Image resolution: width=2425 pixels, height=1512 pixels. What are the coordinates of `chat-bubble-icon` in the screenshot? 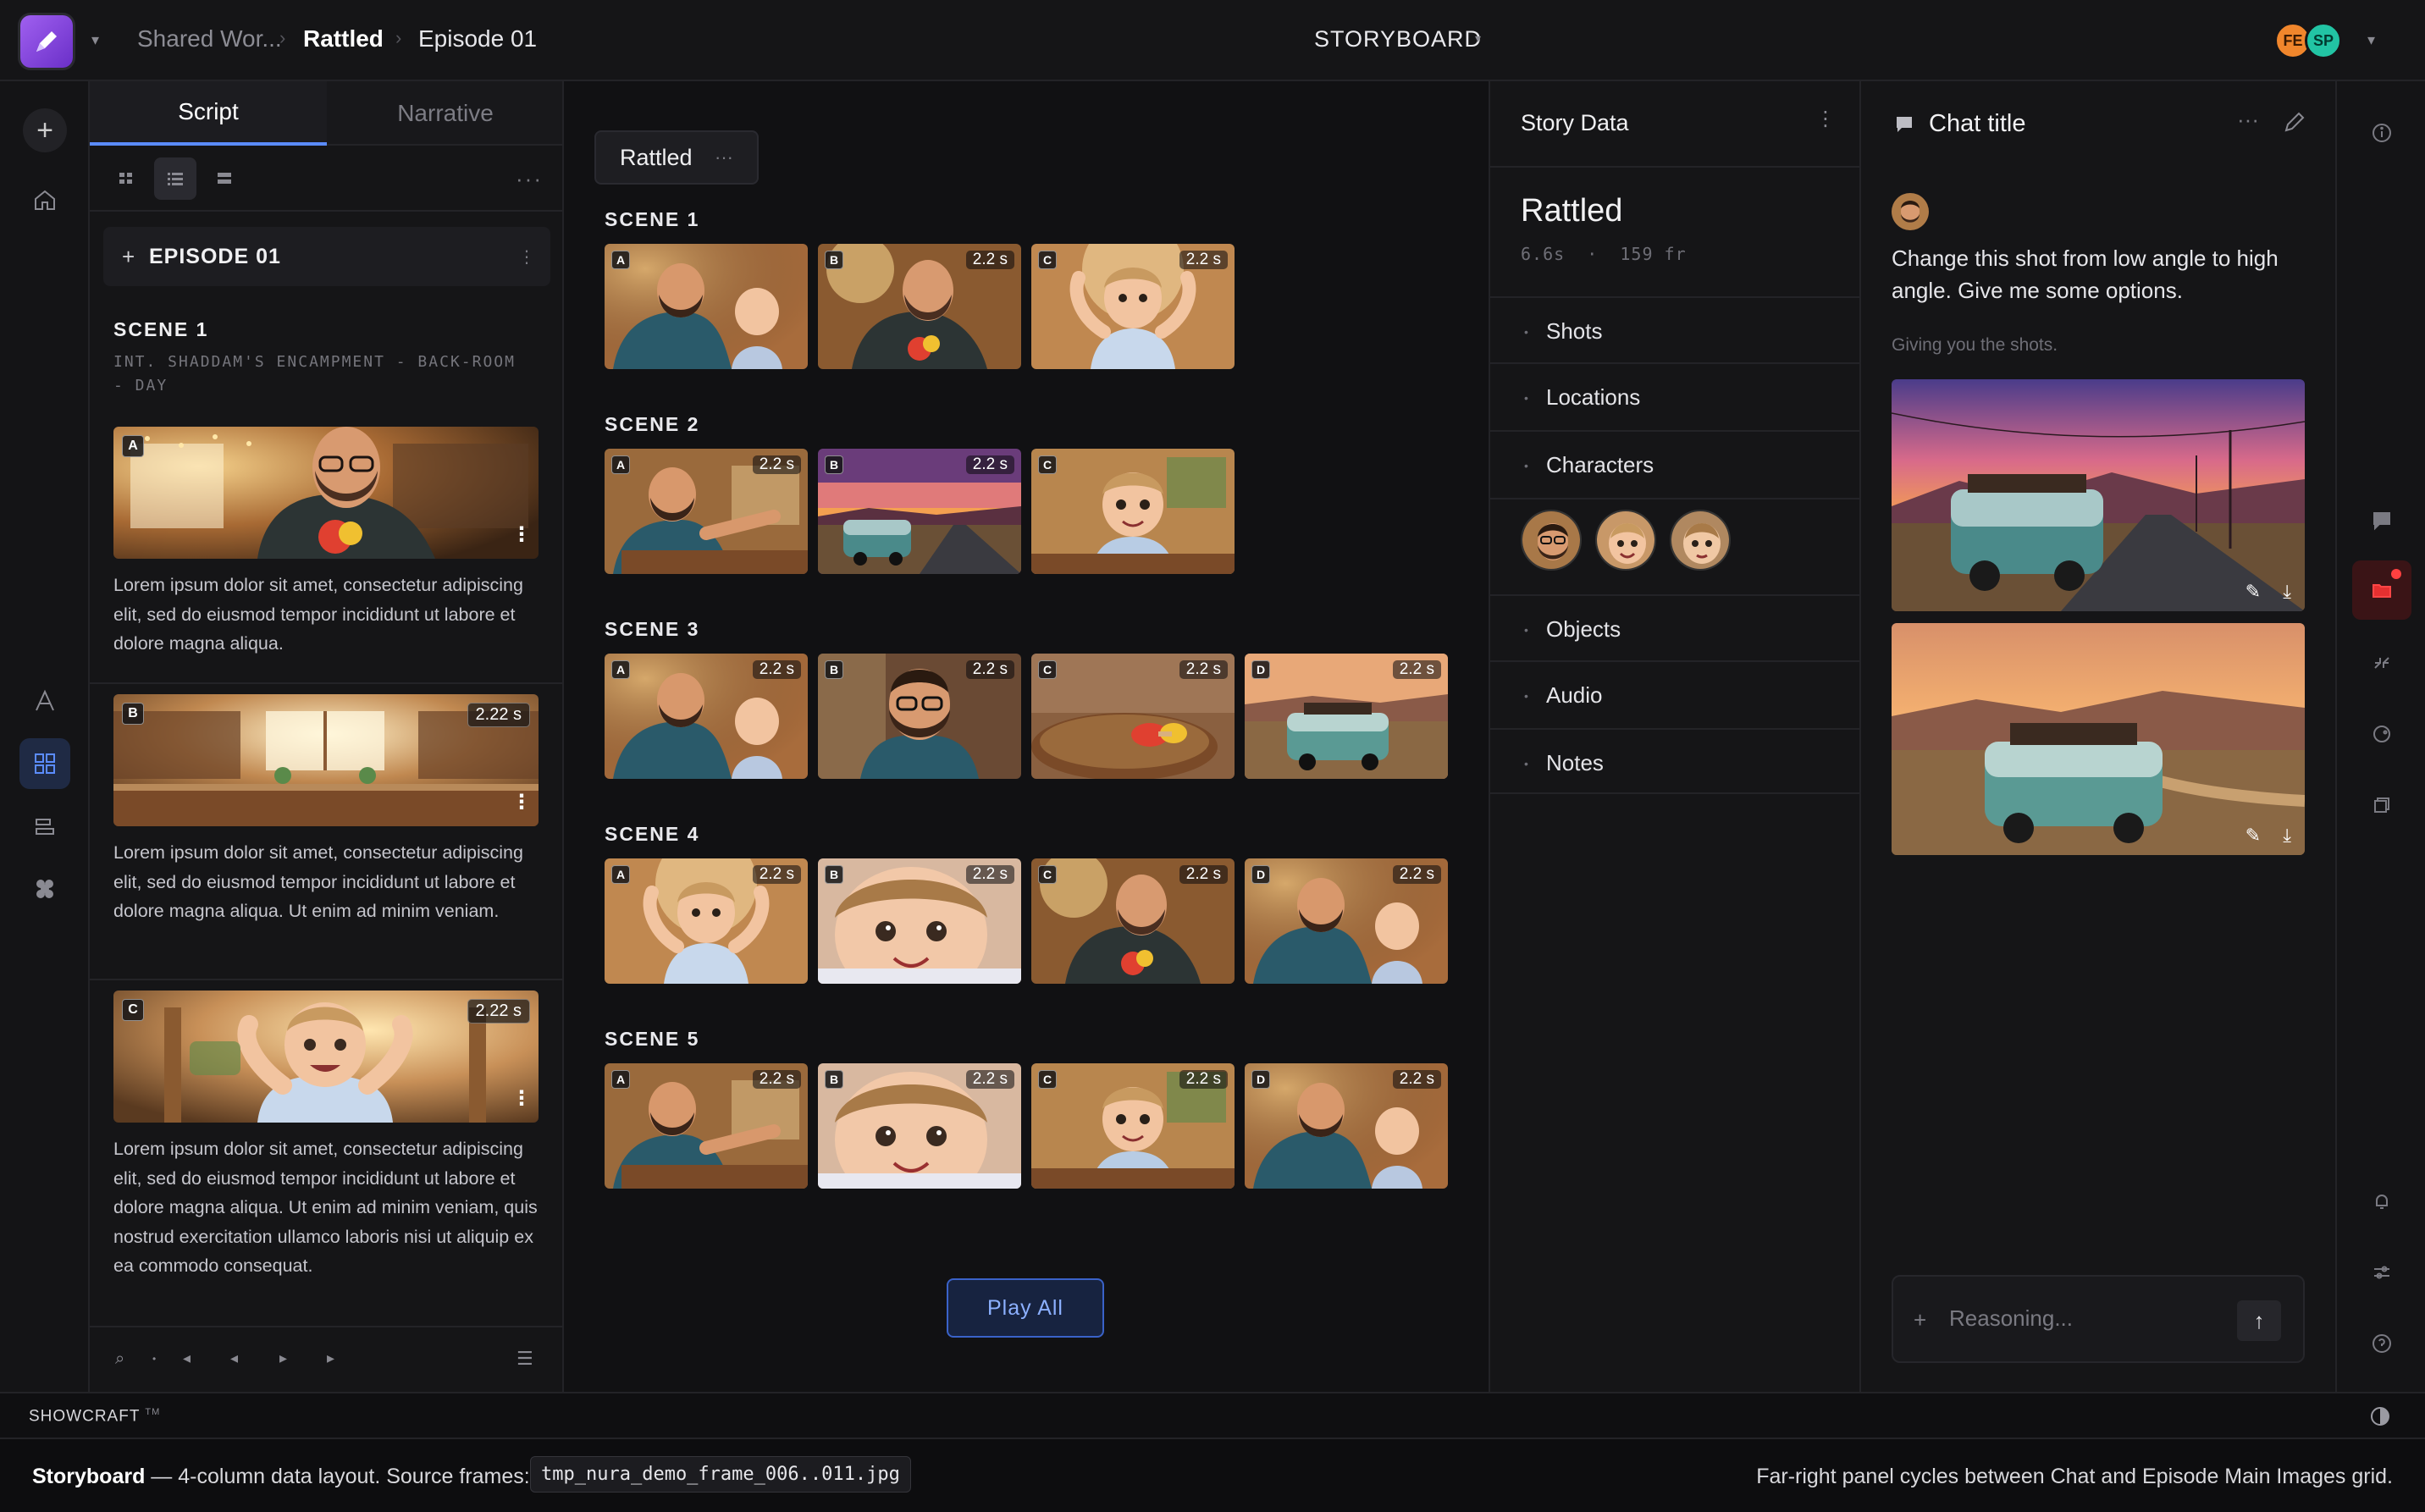 It's located at (2381, 521).